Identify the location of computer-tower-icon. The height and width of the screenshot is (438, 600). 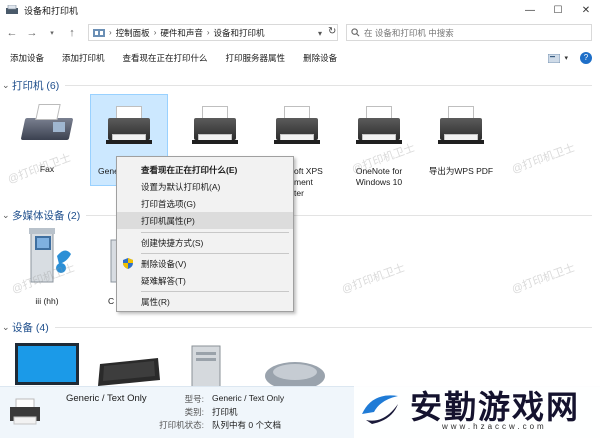
(206, 366).